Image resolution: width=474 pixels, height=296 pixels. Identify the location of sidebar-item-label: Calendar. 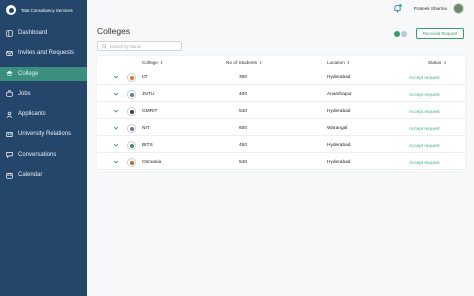
(30, 175).